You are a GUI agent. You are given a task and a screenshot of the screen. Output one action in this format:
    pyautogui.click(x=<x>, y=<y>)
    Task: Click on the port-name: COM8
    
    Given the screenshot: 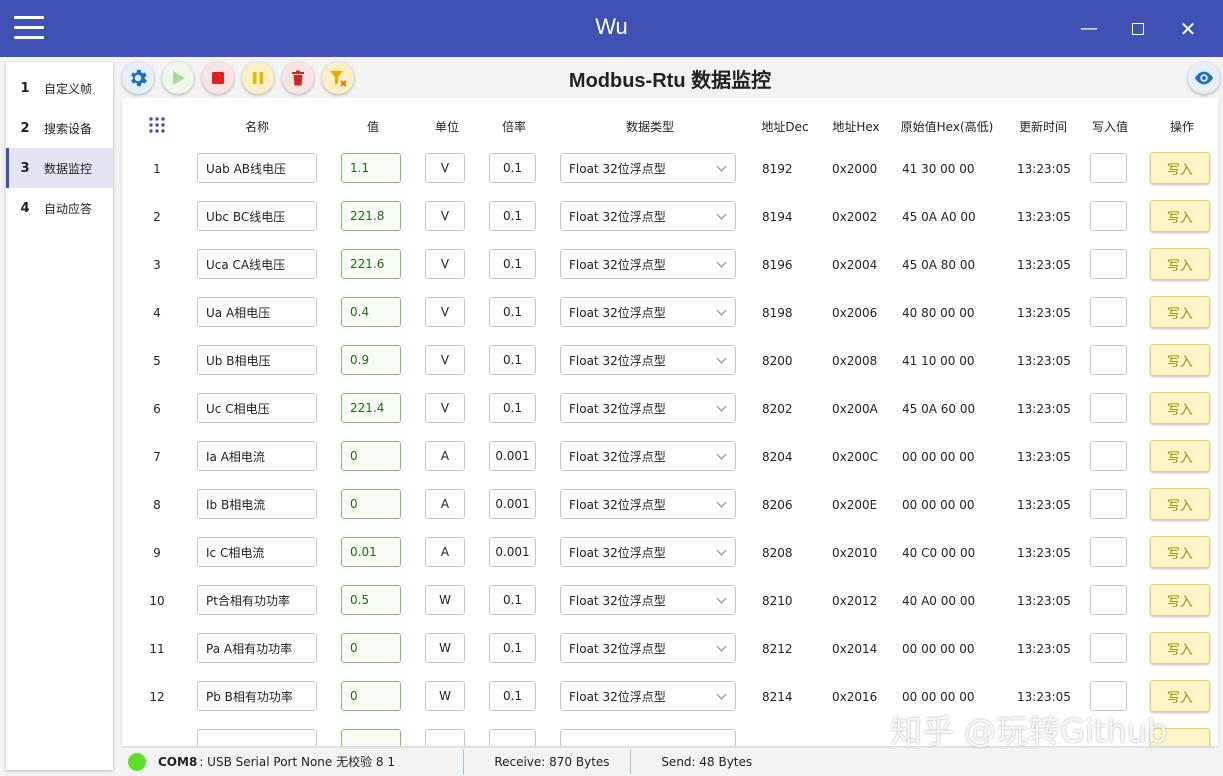 What is the action you would take?
    pyautogui.click(x=178, y=761)
    